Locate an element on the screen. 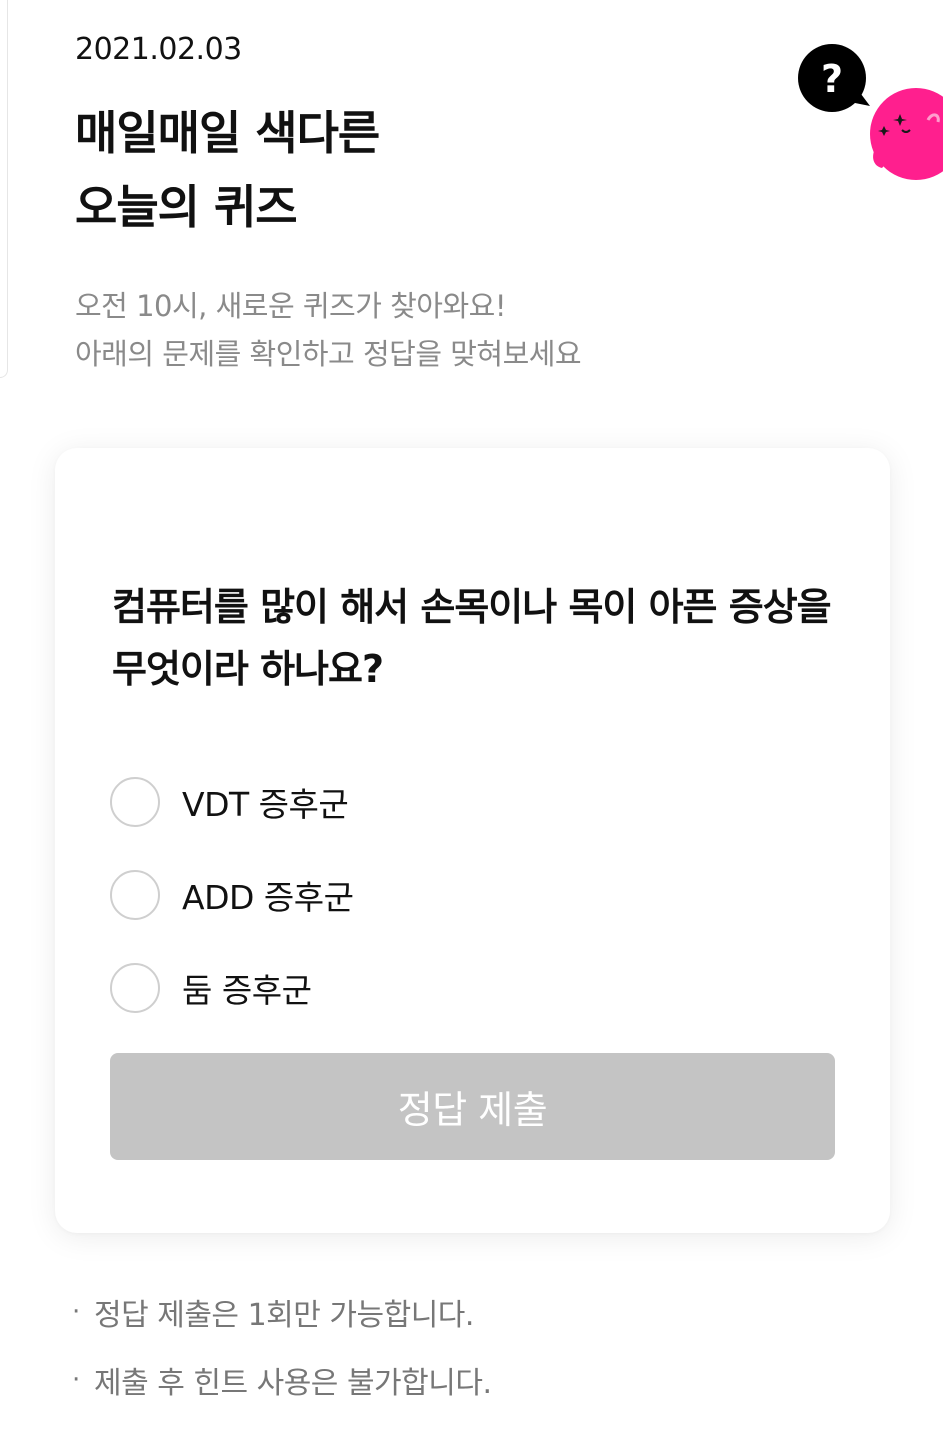  answer-option-2: ADD 증후군 is located at coordinates (460, 894).